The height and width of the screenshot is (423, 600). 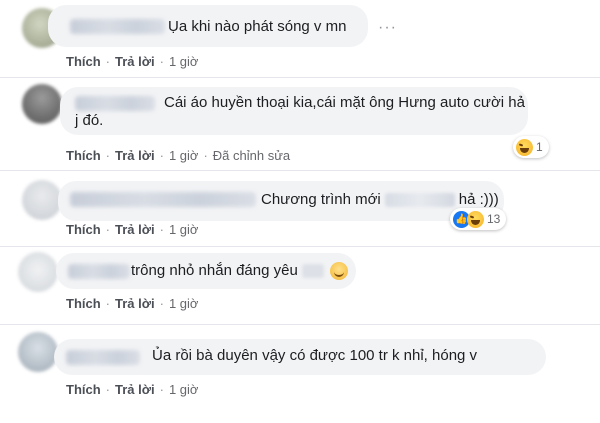 I want to click on more-options-icon: ···, so click(x=387, y=28).